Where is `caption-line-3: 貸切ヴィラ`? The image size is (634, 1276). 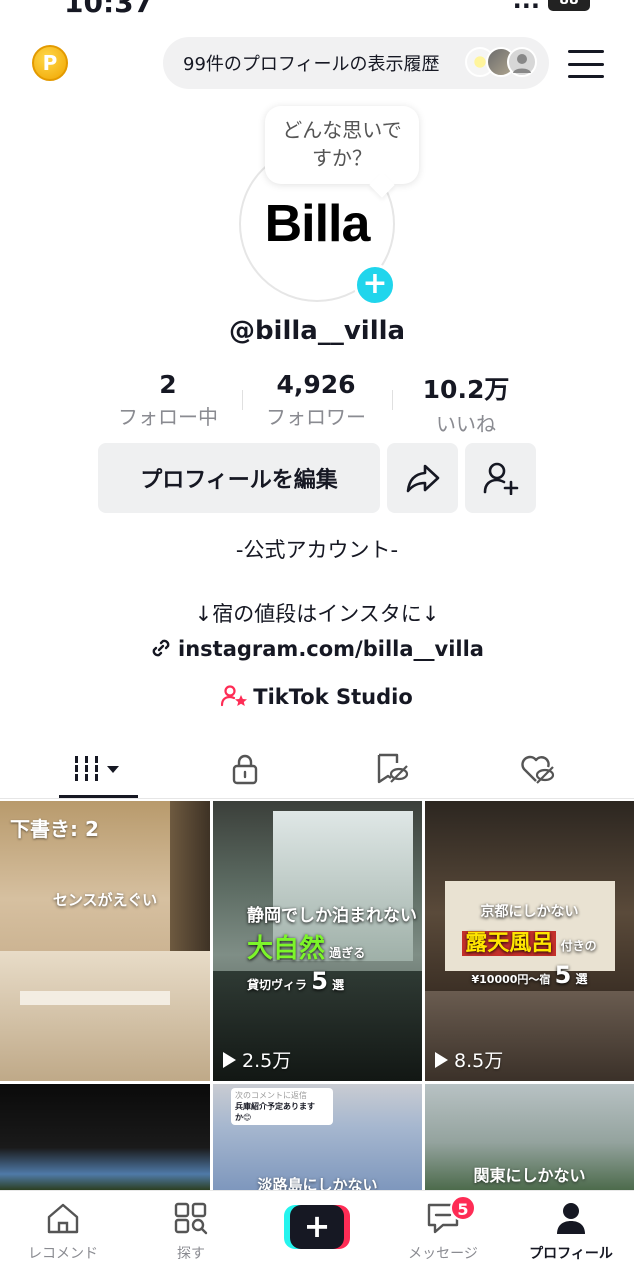 caption-line-3: 貸切ヴィラ is located at coordinates (277, 985).